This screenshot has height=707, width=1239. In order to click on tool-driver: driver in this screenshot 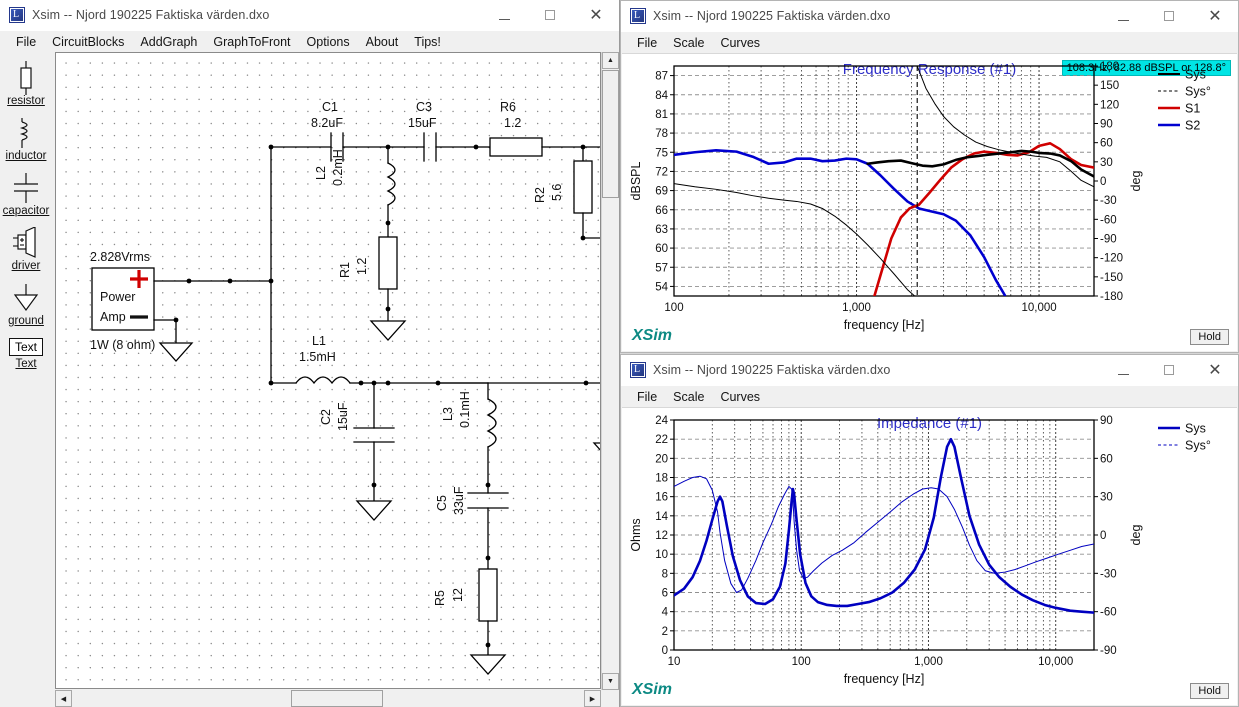, I will do `click(26, 248)`.